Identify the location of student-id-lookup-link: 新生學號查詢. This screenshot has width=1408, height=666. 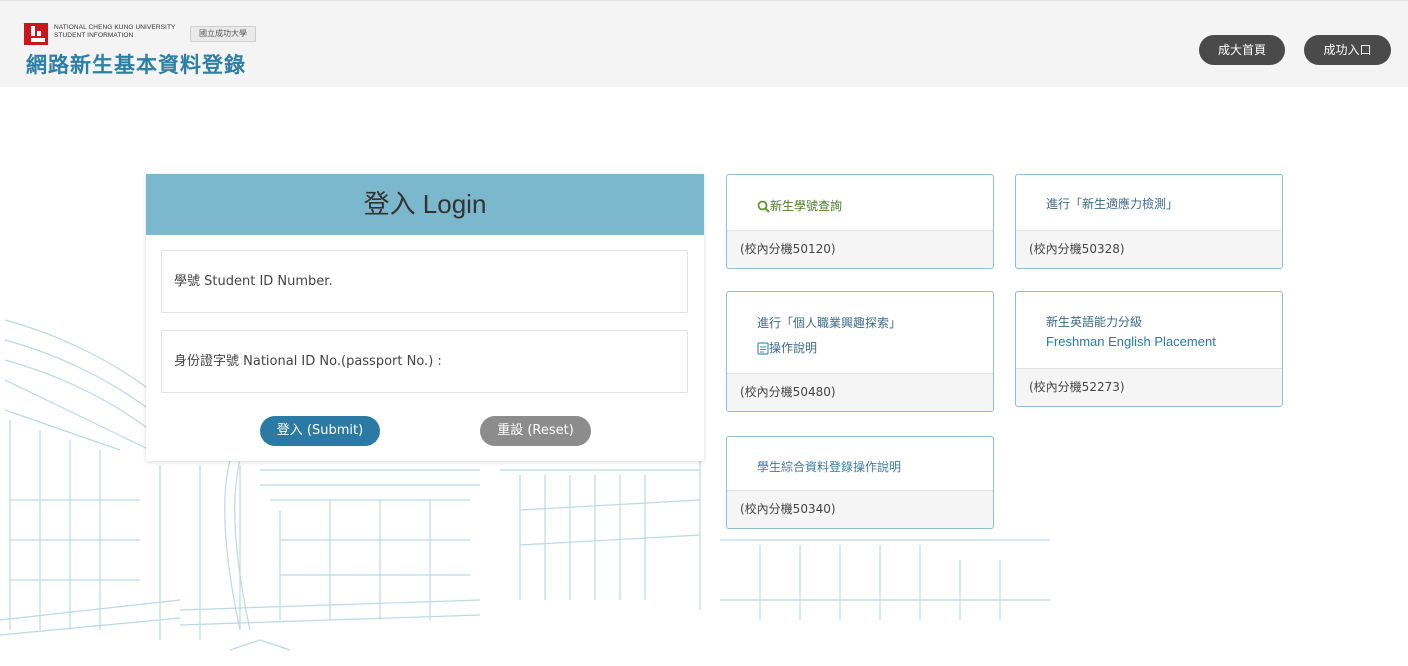
(799, 205).